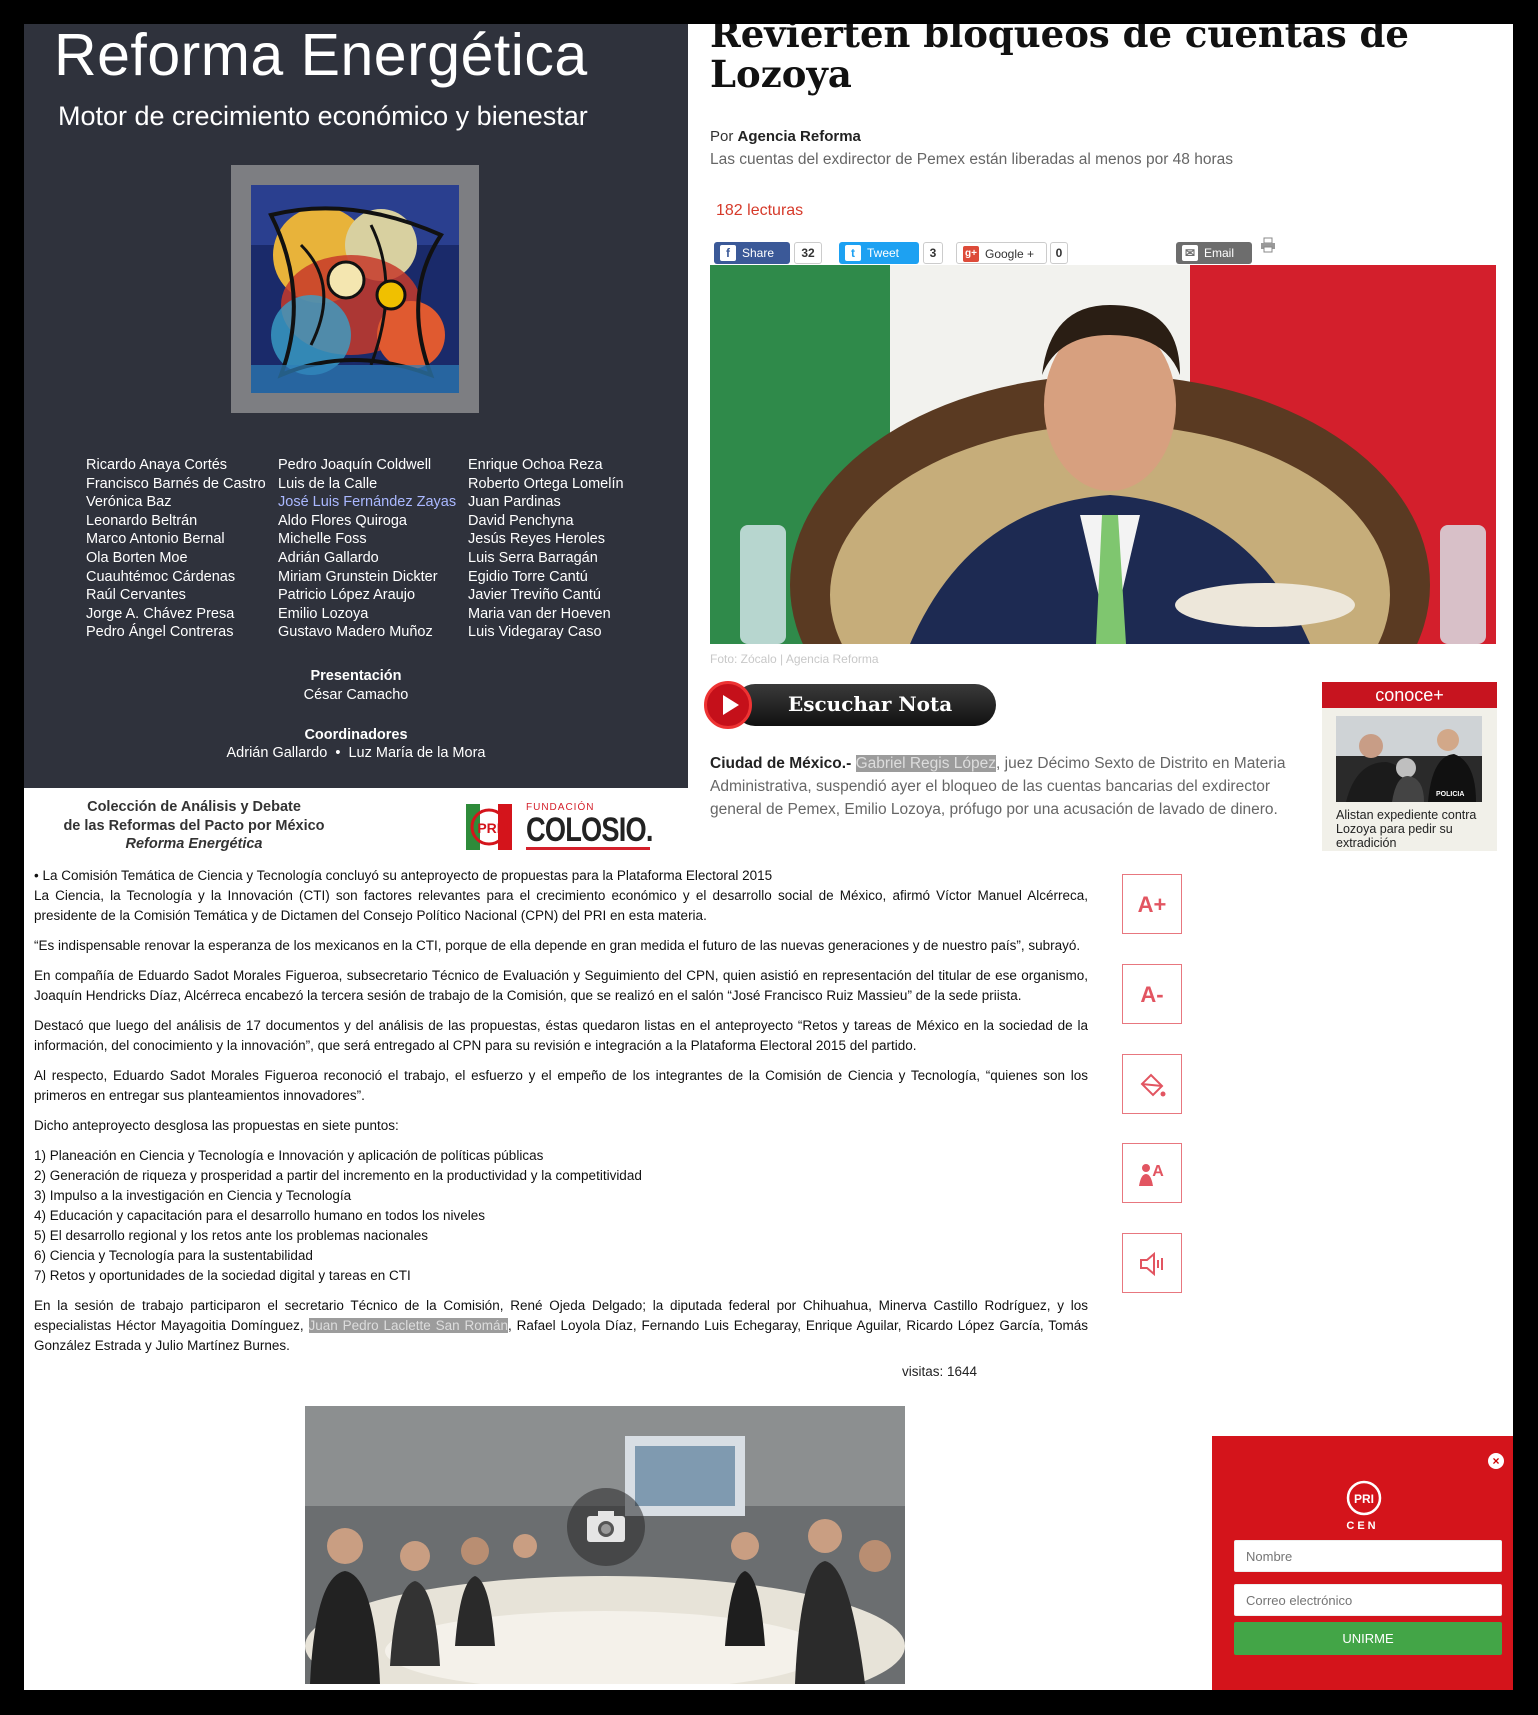 The image size is (1538, 1715). What do you see at coordinates (781, 763) in the screenshot?
I see `news-dateline: Ciudad de México.-` at bounding box center [781, 763].